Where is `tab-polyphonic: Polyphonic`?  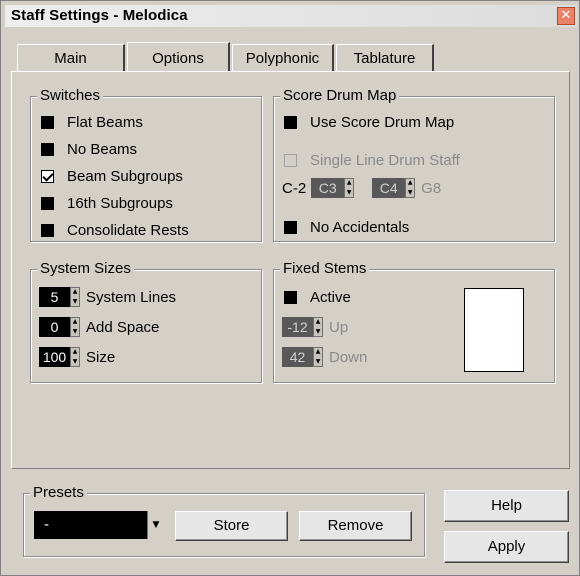 tab-polyphonic: Polyphonic is located at coordinates (283, 58).